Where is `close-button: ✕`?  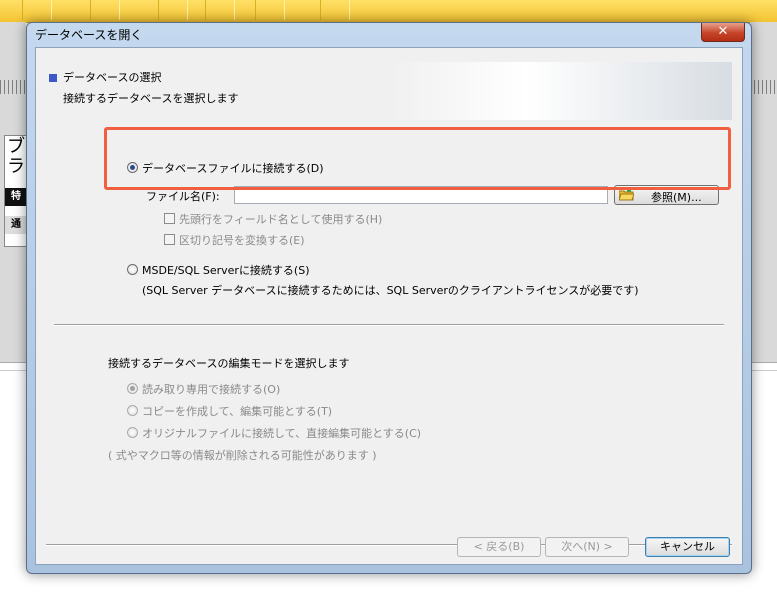 close-button: ✕ is located at coordinates (723, 32).